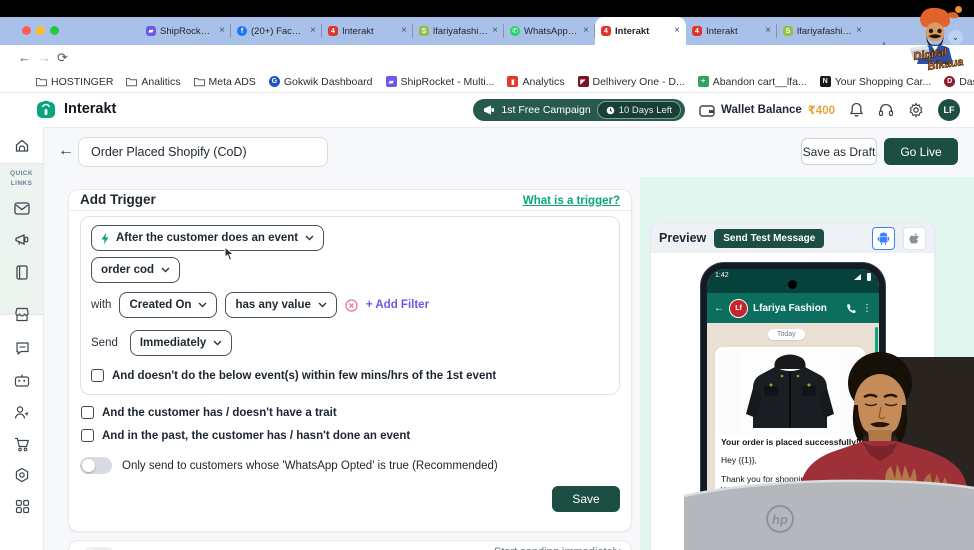 The image size is (974, 550). What do you see at coordinates (22, 314) in the screenshot?
I see `sidebar-item-commerce` at bounding box center [22, 314].